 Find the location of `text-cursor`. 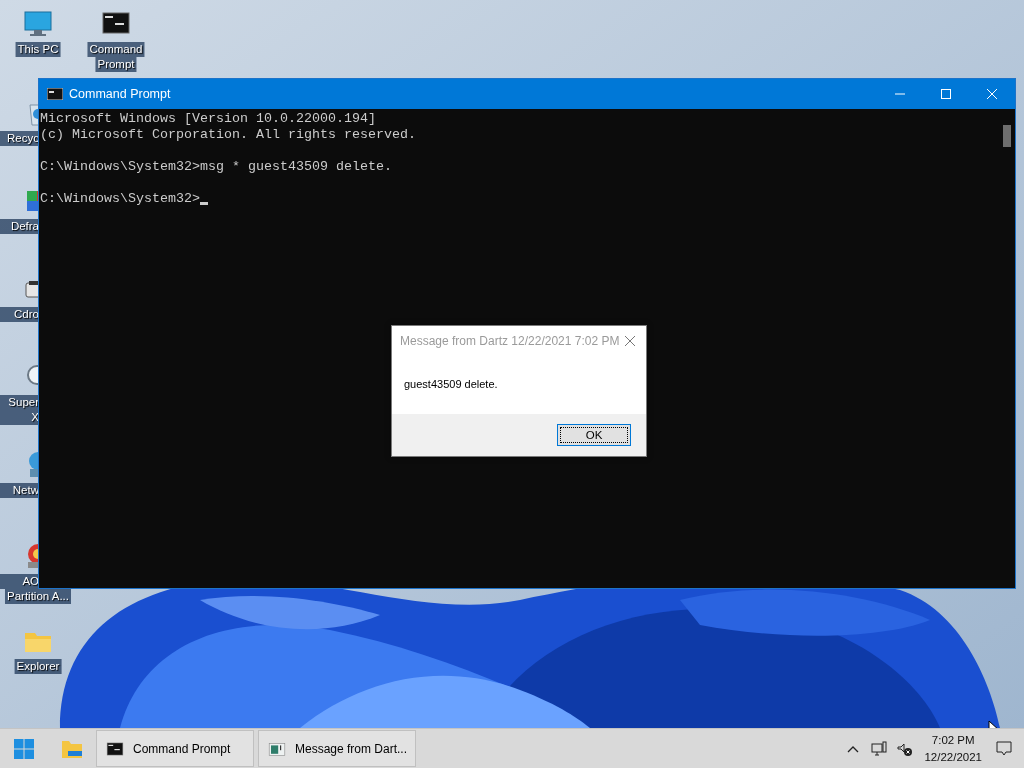

text-cursor is located at coordinates (203, 203).